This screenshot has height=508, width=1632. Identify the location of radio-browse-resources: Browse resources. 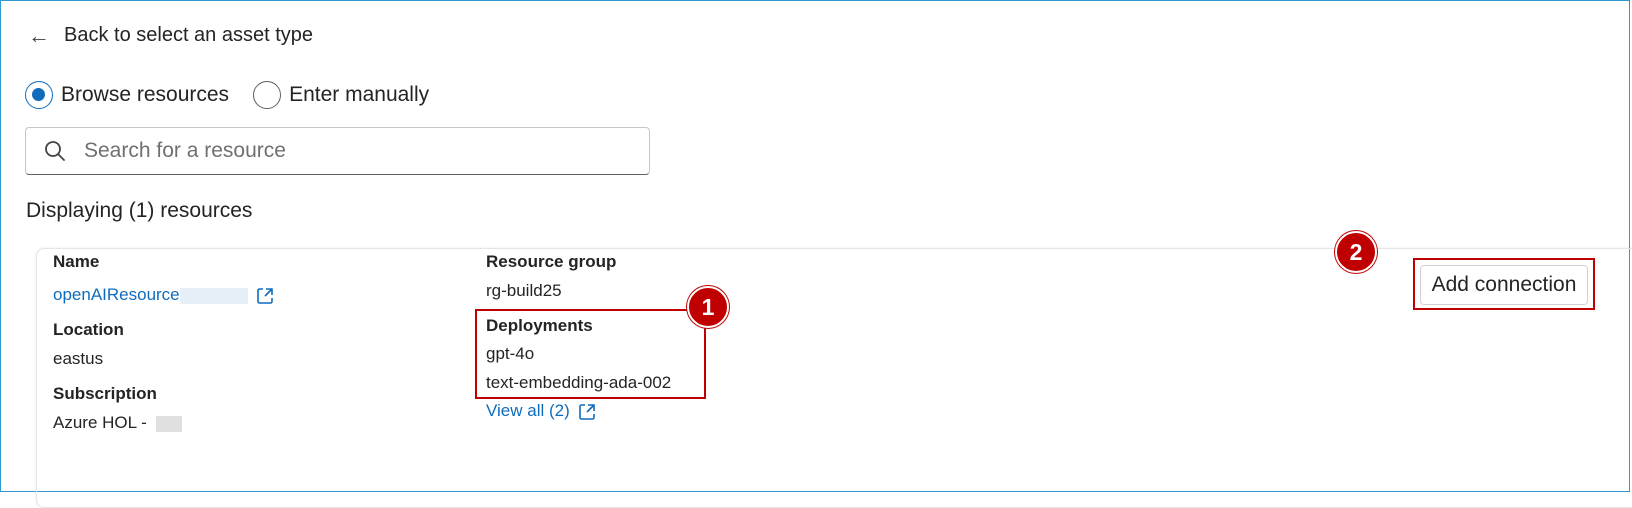
(127, 95).